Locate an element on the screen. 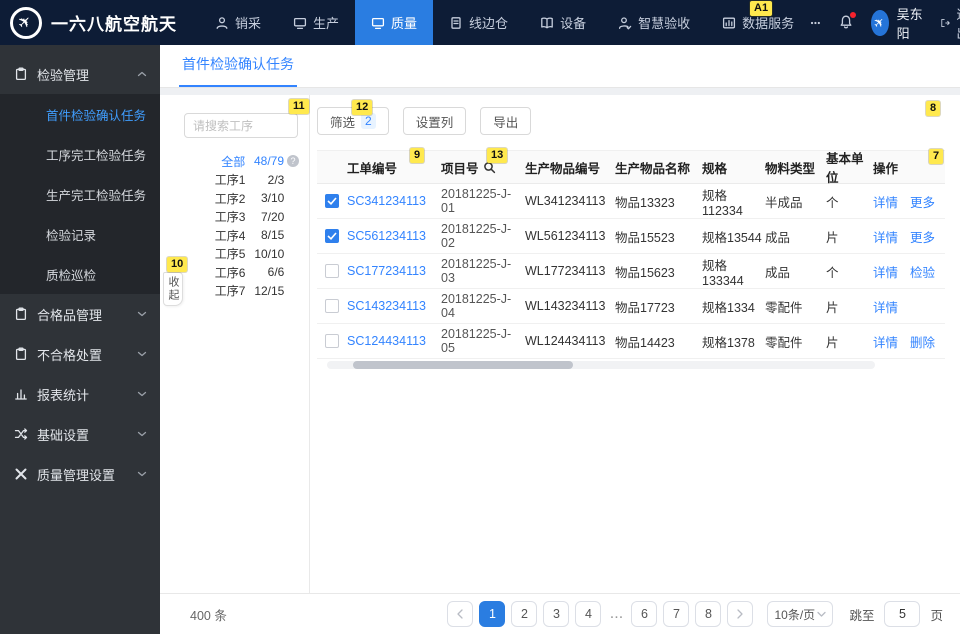  more-menu-icon is located at coordinates (815, 23).